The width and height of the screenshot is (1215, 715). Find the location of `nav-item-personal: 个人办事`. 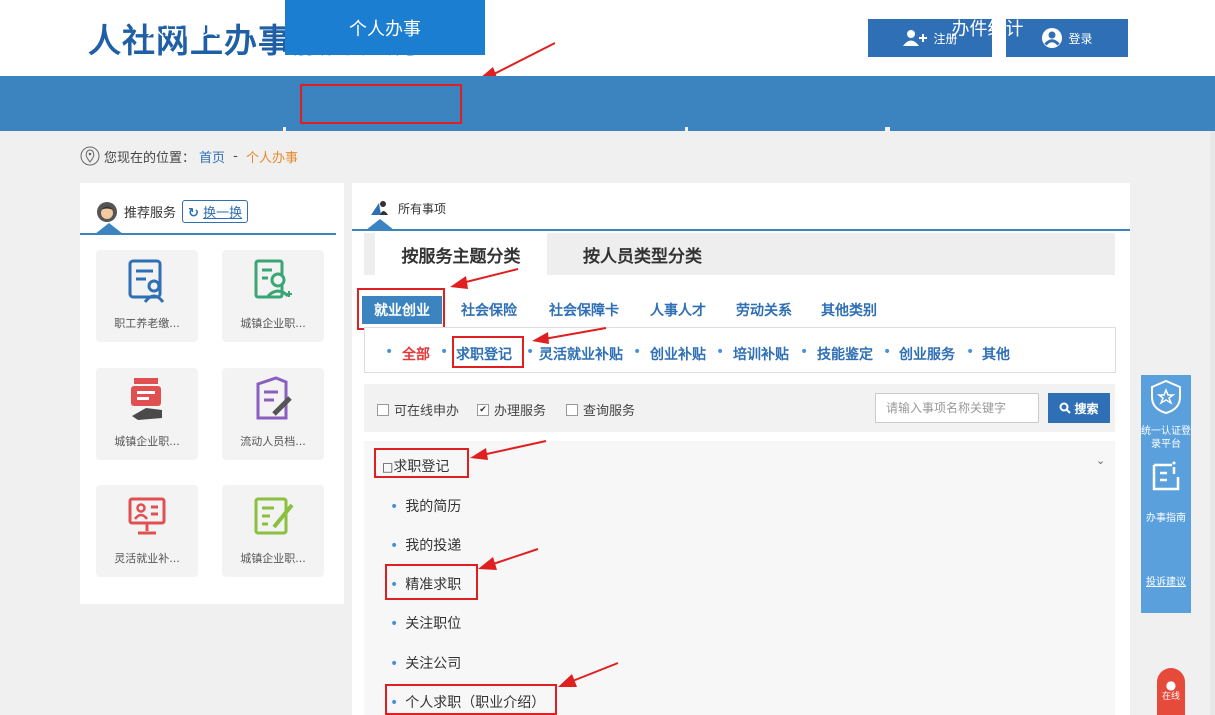

nav-item-personal: 个人办事 is located at coordinates (385, 27).